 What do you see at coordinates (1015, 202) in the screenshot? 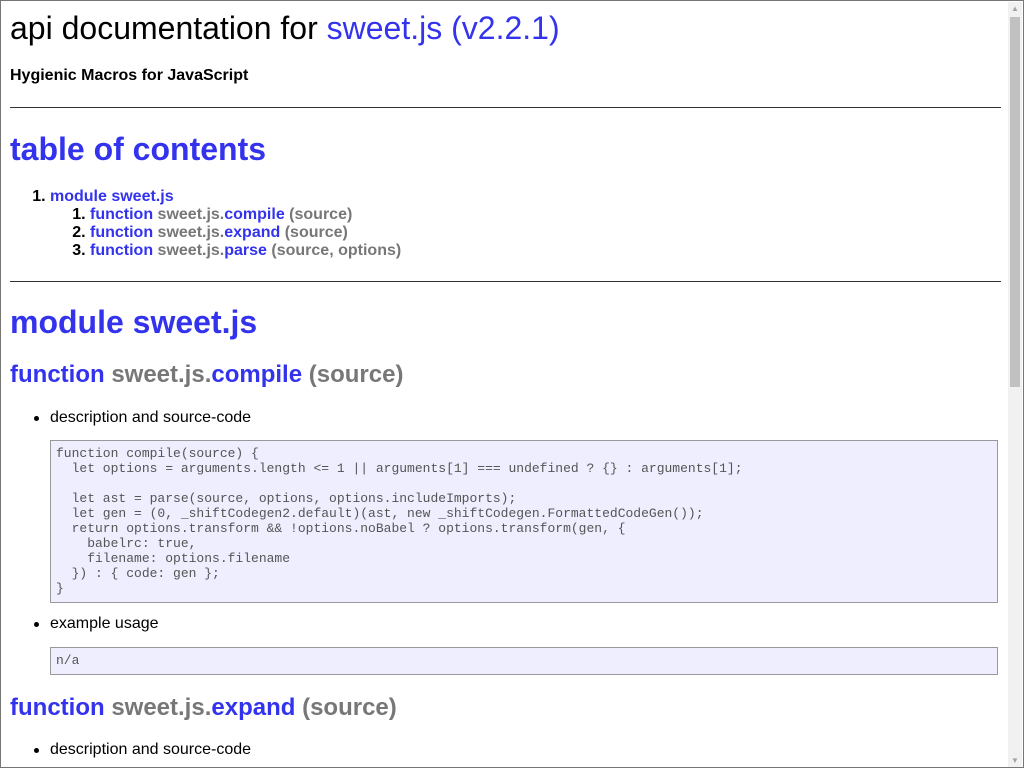
I see `scrollbar-thumb` at bounding box center [1015, 202].